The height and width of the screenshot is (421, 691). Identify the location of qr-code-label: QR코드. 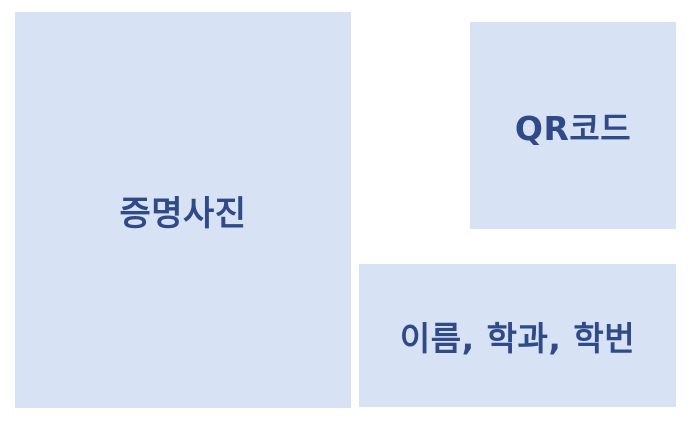
(573, 128).